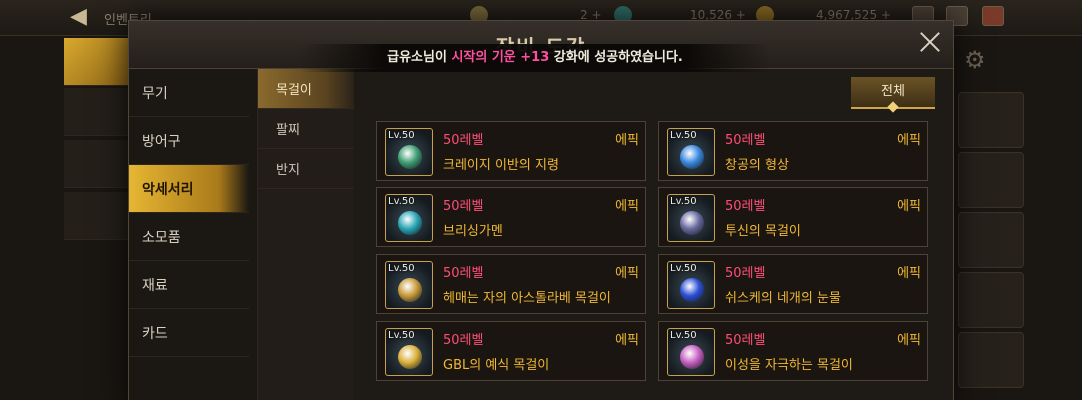  What do you see at coordinates (893, 91) in the screenshot?
I see `filter-label: 전체` at bounding box center [893, 91].